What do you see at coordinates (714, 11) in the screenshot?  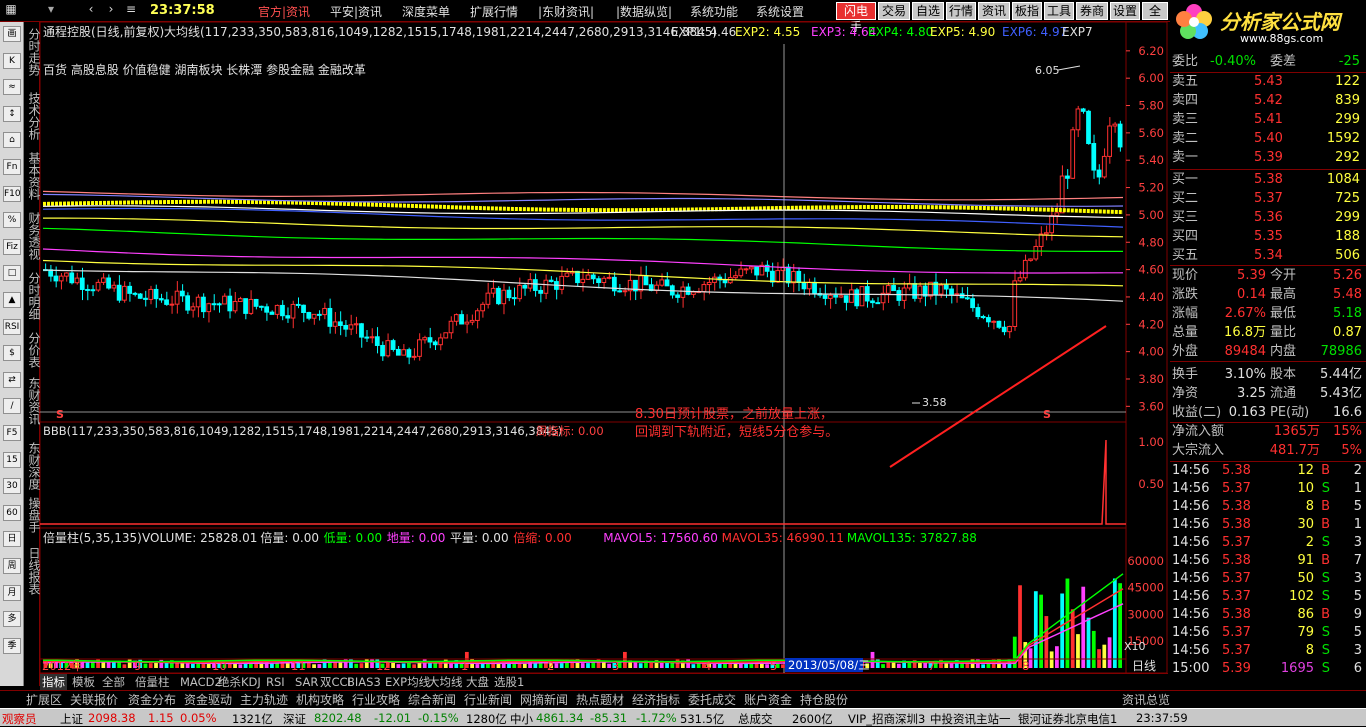 I see `menu-item-6: 系统功能` at bounding box center [714, 11].